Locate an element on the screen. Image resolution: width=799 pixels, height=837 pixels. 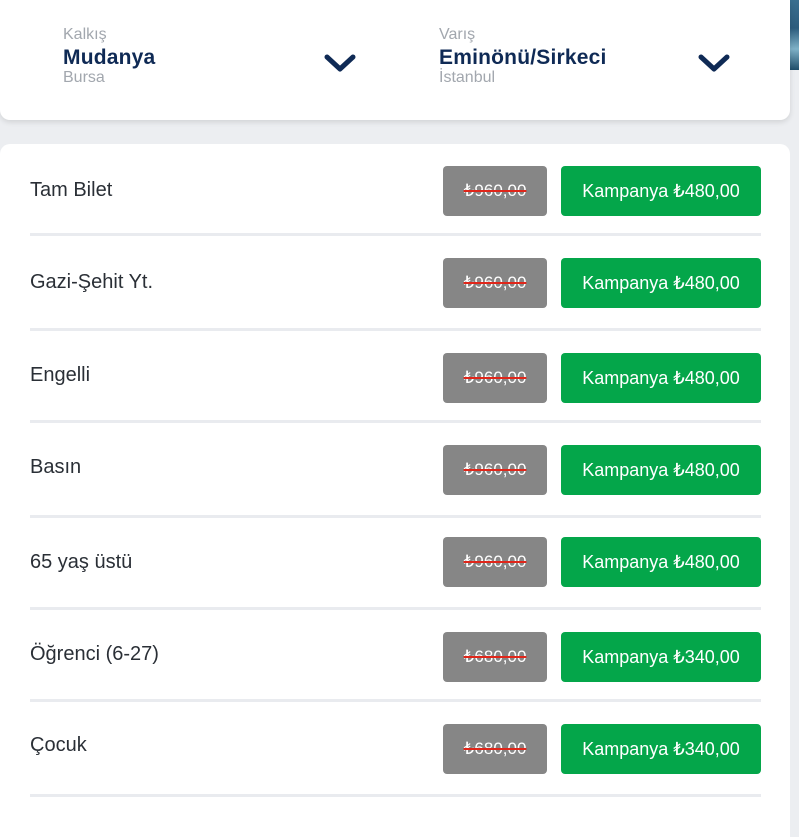
arrival-city: İstanbul is located at coordinates (467, 77).